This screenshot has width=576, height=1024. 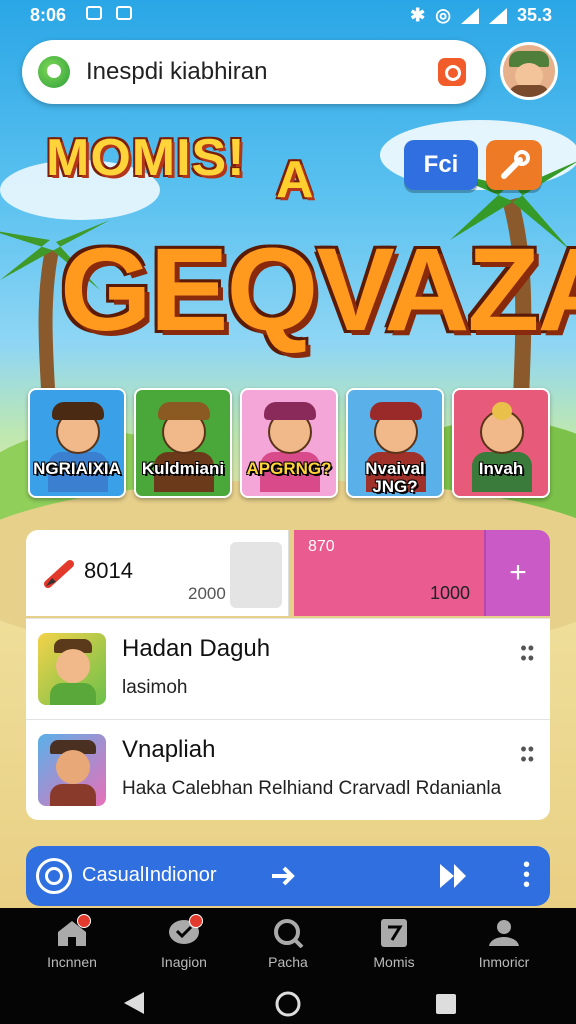 I want to click on nav-item-chat: Inagion, so click(x=184, y=942).